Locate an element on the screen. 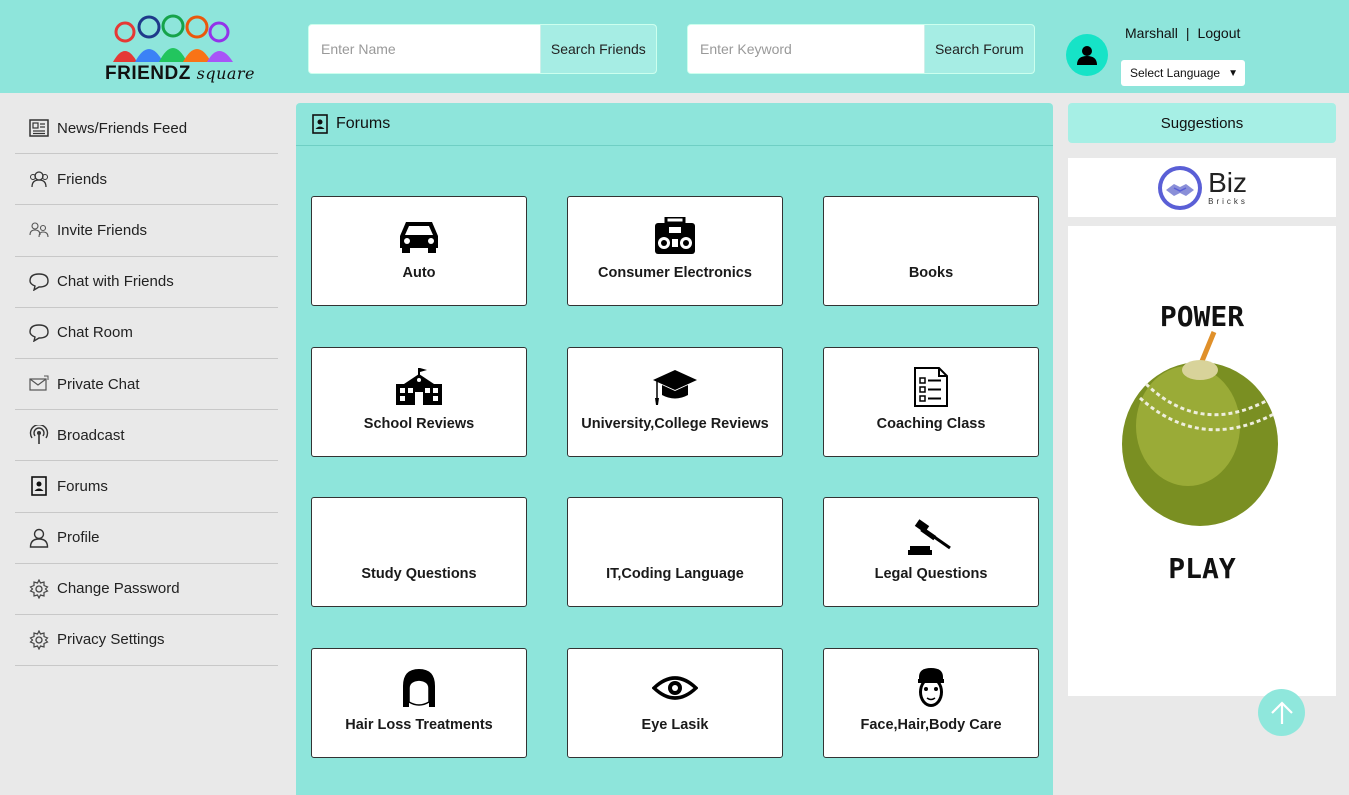 Image resolution: width=1349 pixels, height=795 pixels. forum-card-hair-loss-treatments: Hair Loss Treatments is located at coordinates (419, 703).